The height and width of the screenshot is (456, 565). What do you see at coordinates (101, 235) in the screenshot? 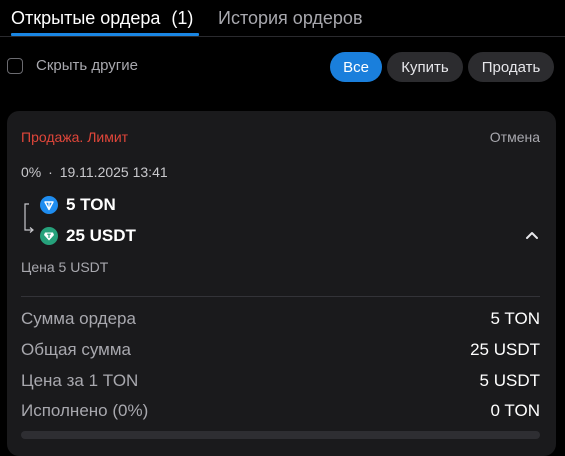
I see `to-amount: 25 USDT` at bounding box center [101, 235].